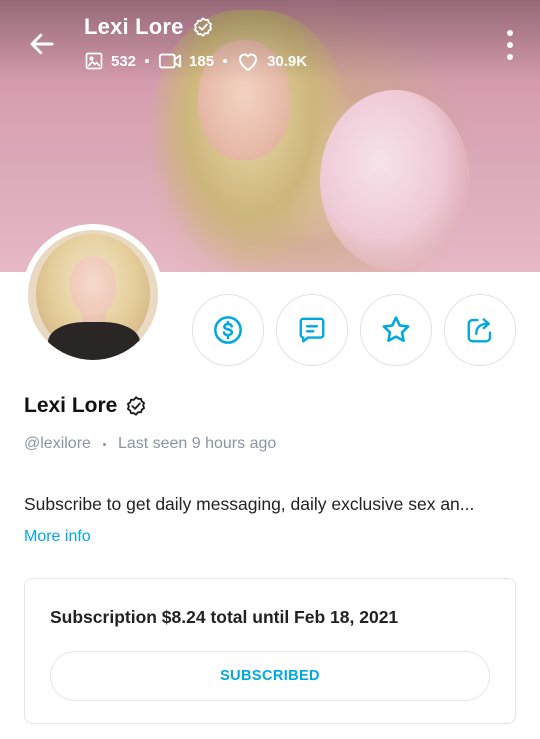  Describe the element at coordinates (124, 61) in the screenshot. I see `photos-count: 532` at that location.